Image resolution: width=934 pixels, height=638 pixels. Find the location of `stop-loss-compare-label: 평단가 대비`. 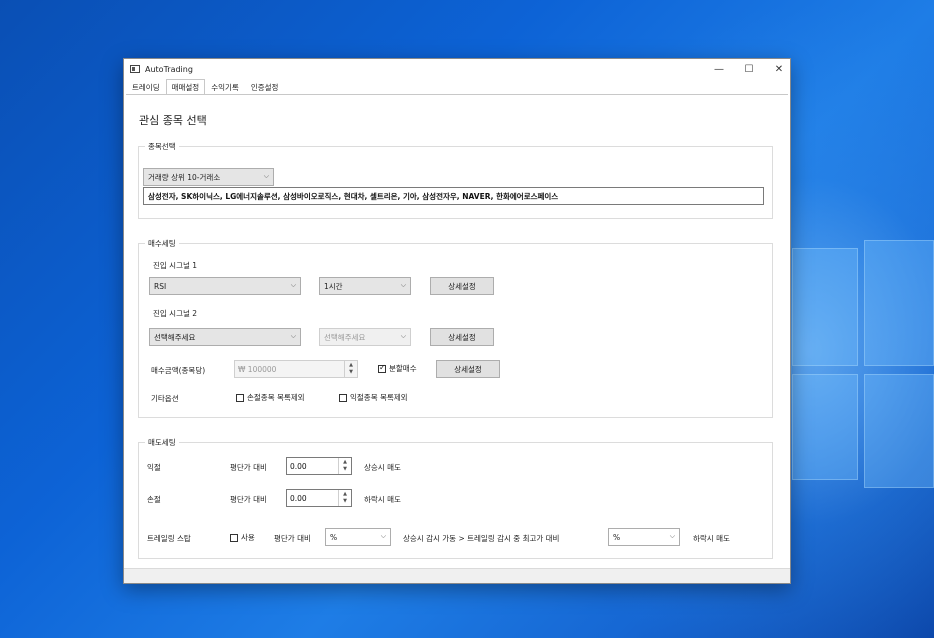

stop-loss-compare-label: 평단가 대비 is located at coordinates (248, 499).